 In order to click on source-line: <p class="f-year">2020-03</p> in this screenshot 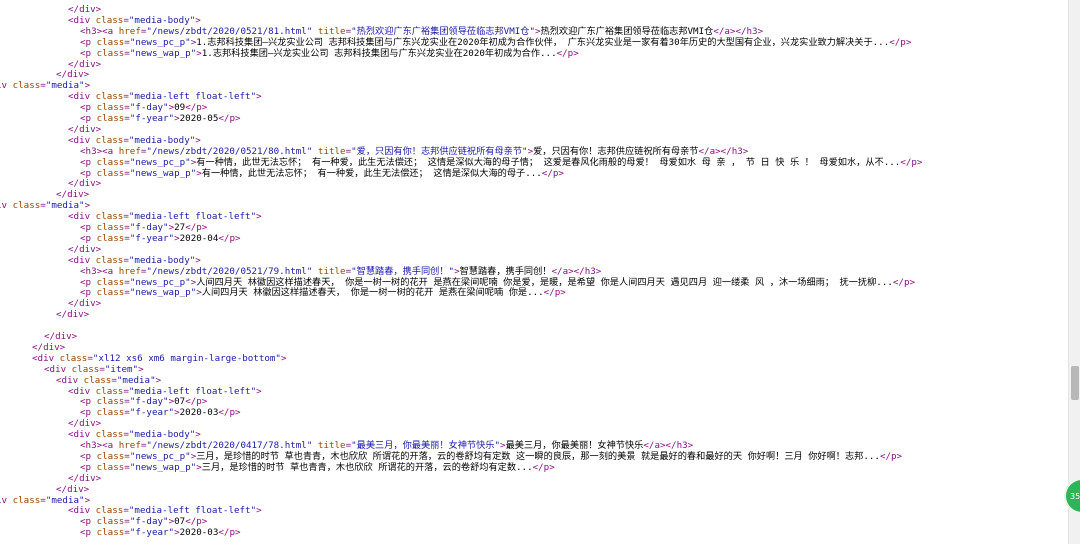, I will do `click(160, 412)`.